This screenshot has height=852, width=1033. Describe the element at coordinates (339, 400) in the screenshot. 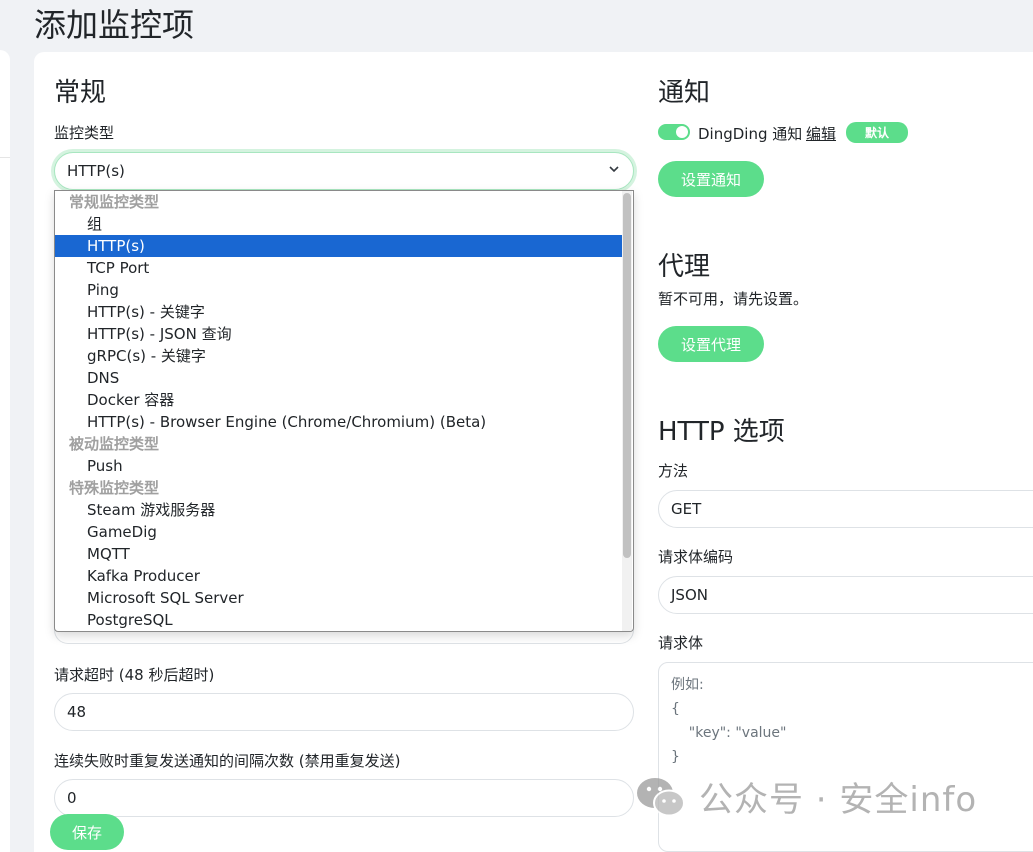

I see `dropdown-option: Docker 容器` at that location.